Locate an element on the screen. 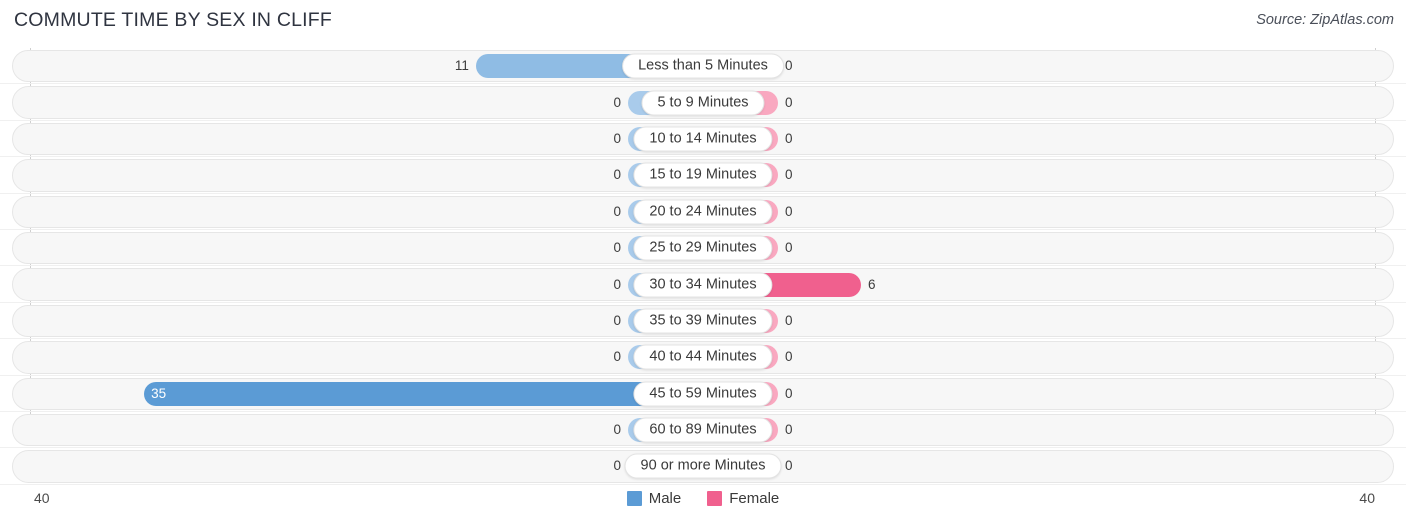  legend-item-male: Male is located at coordinates (654, 498).